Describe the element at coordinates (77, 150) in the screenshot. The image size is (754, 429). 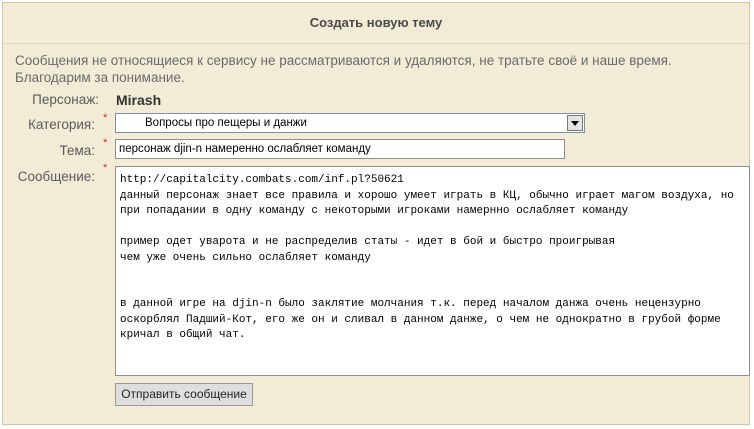
I see `subject-label: Тема:` at that location.